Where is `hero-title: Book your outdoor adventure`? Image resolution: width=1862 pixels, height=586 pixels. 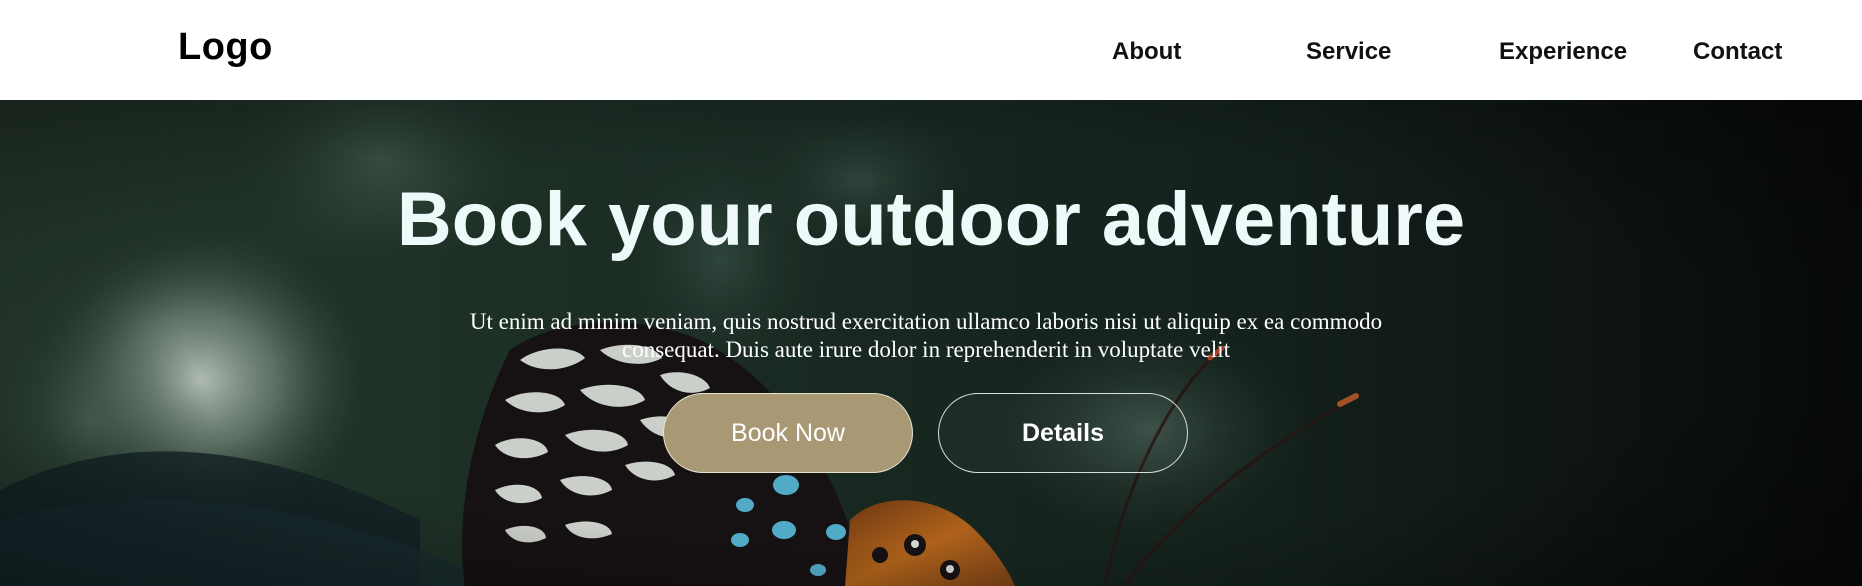 hero-title: Book your outdoor adventure is located at coordinates (931, 219).